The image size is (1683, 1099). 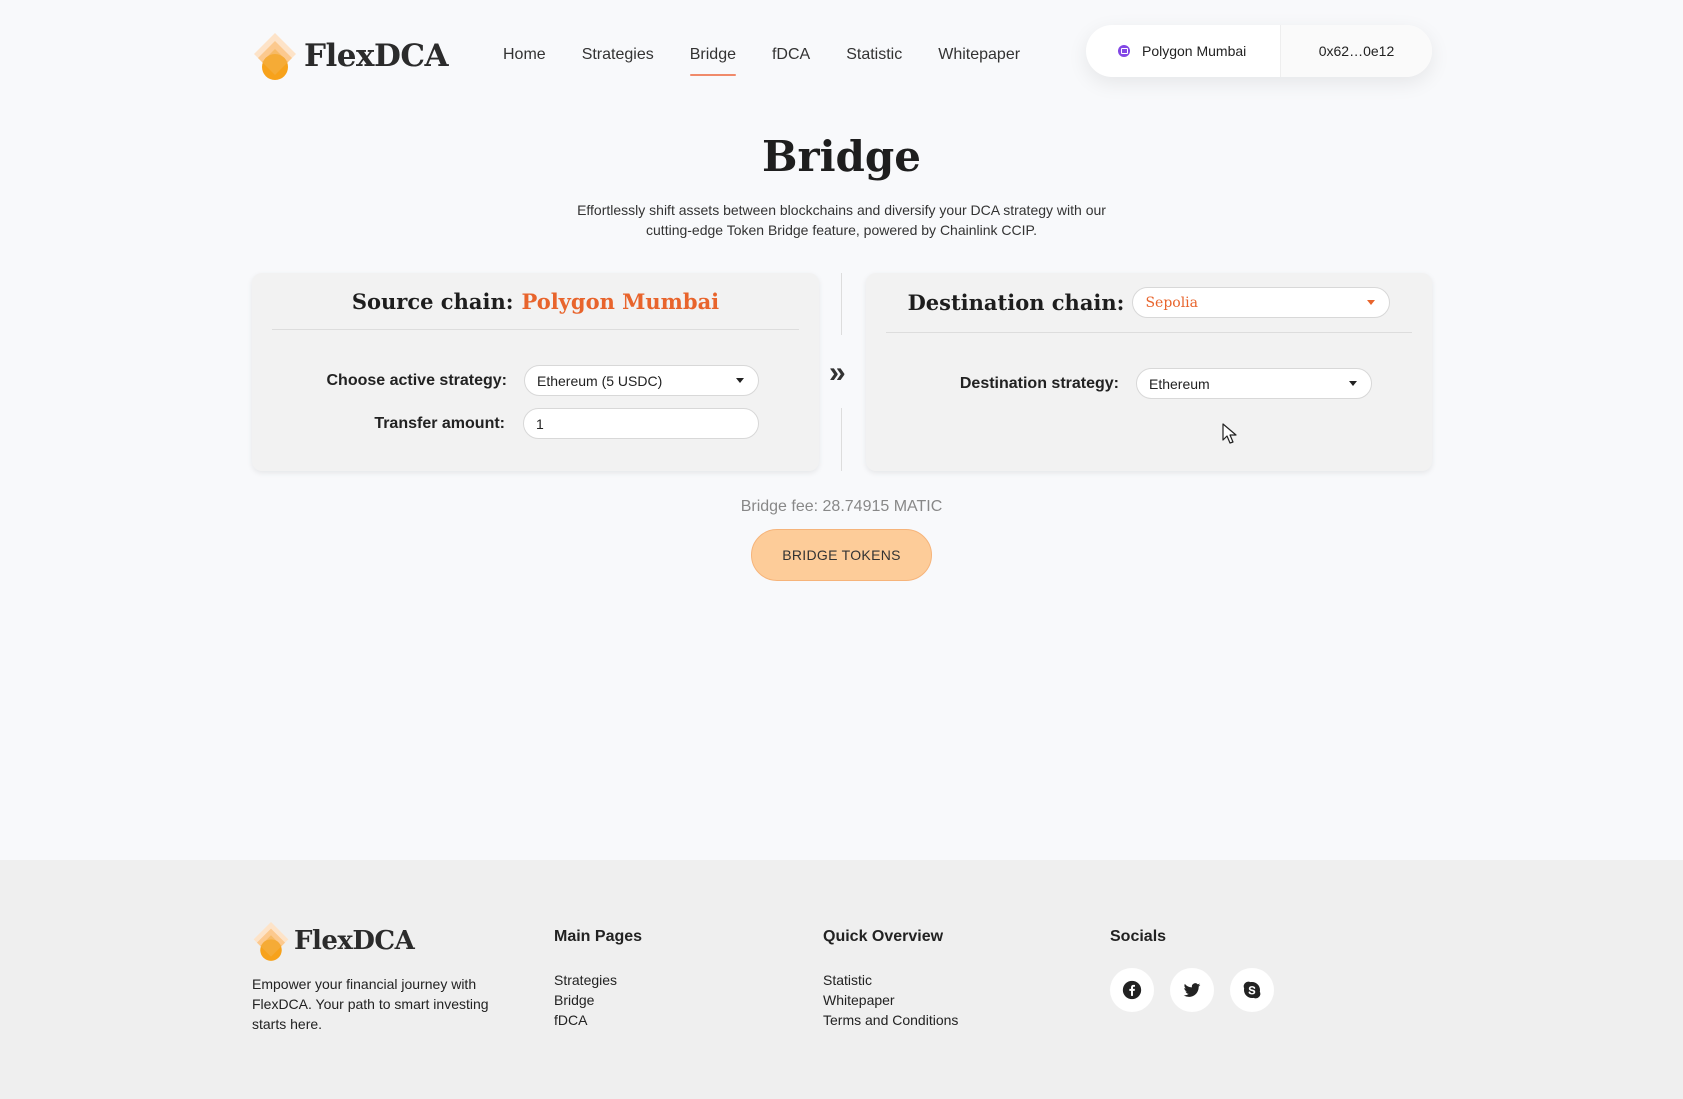 What do you see at coordinates (1039, 383) in the screenshot?
I see `destination-strategy-label: Destination strategy:` at bounding box center [1039, 383].